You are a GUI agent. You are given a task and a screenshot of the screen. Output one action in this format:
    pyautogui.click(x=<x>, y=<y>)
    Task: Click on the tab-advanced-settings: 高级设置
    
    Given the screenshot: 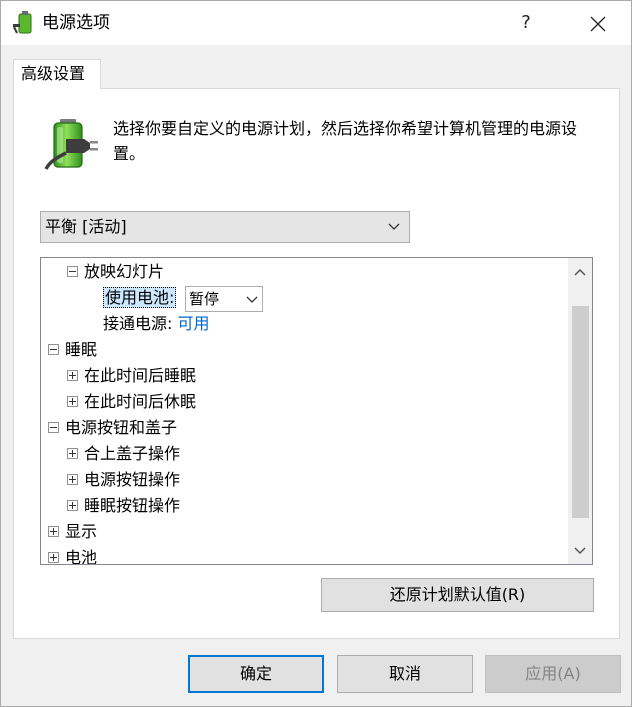 What is the action you would take?
    pyautogui.click(x=57, y=74)
    